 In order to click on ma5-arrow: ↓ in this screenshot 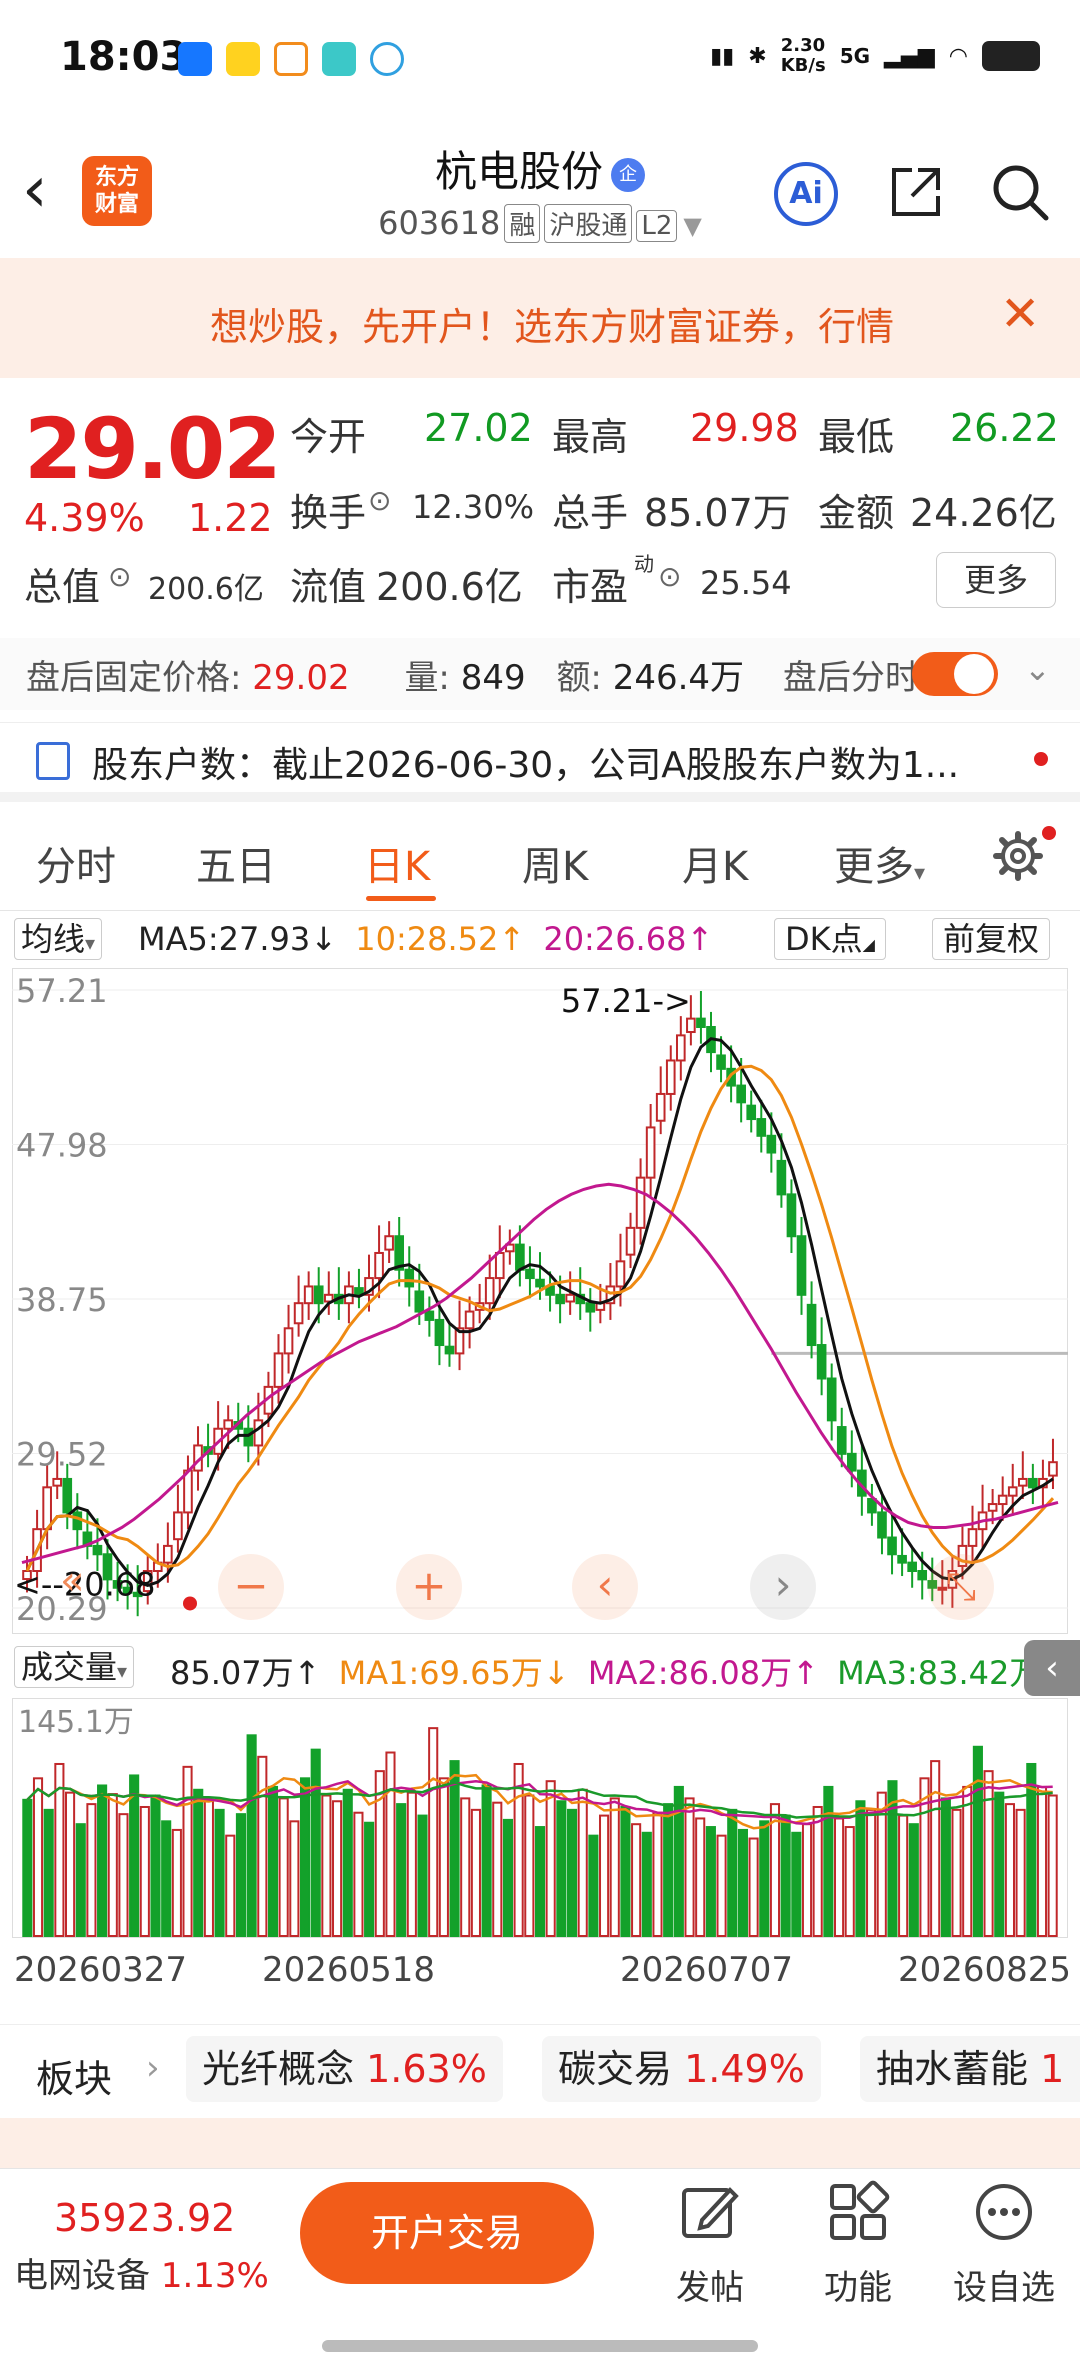, I will do `click(324, 939)`.